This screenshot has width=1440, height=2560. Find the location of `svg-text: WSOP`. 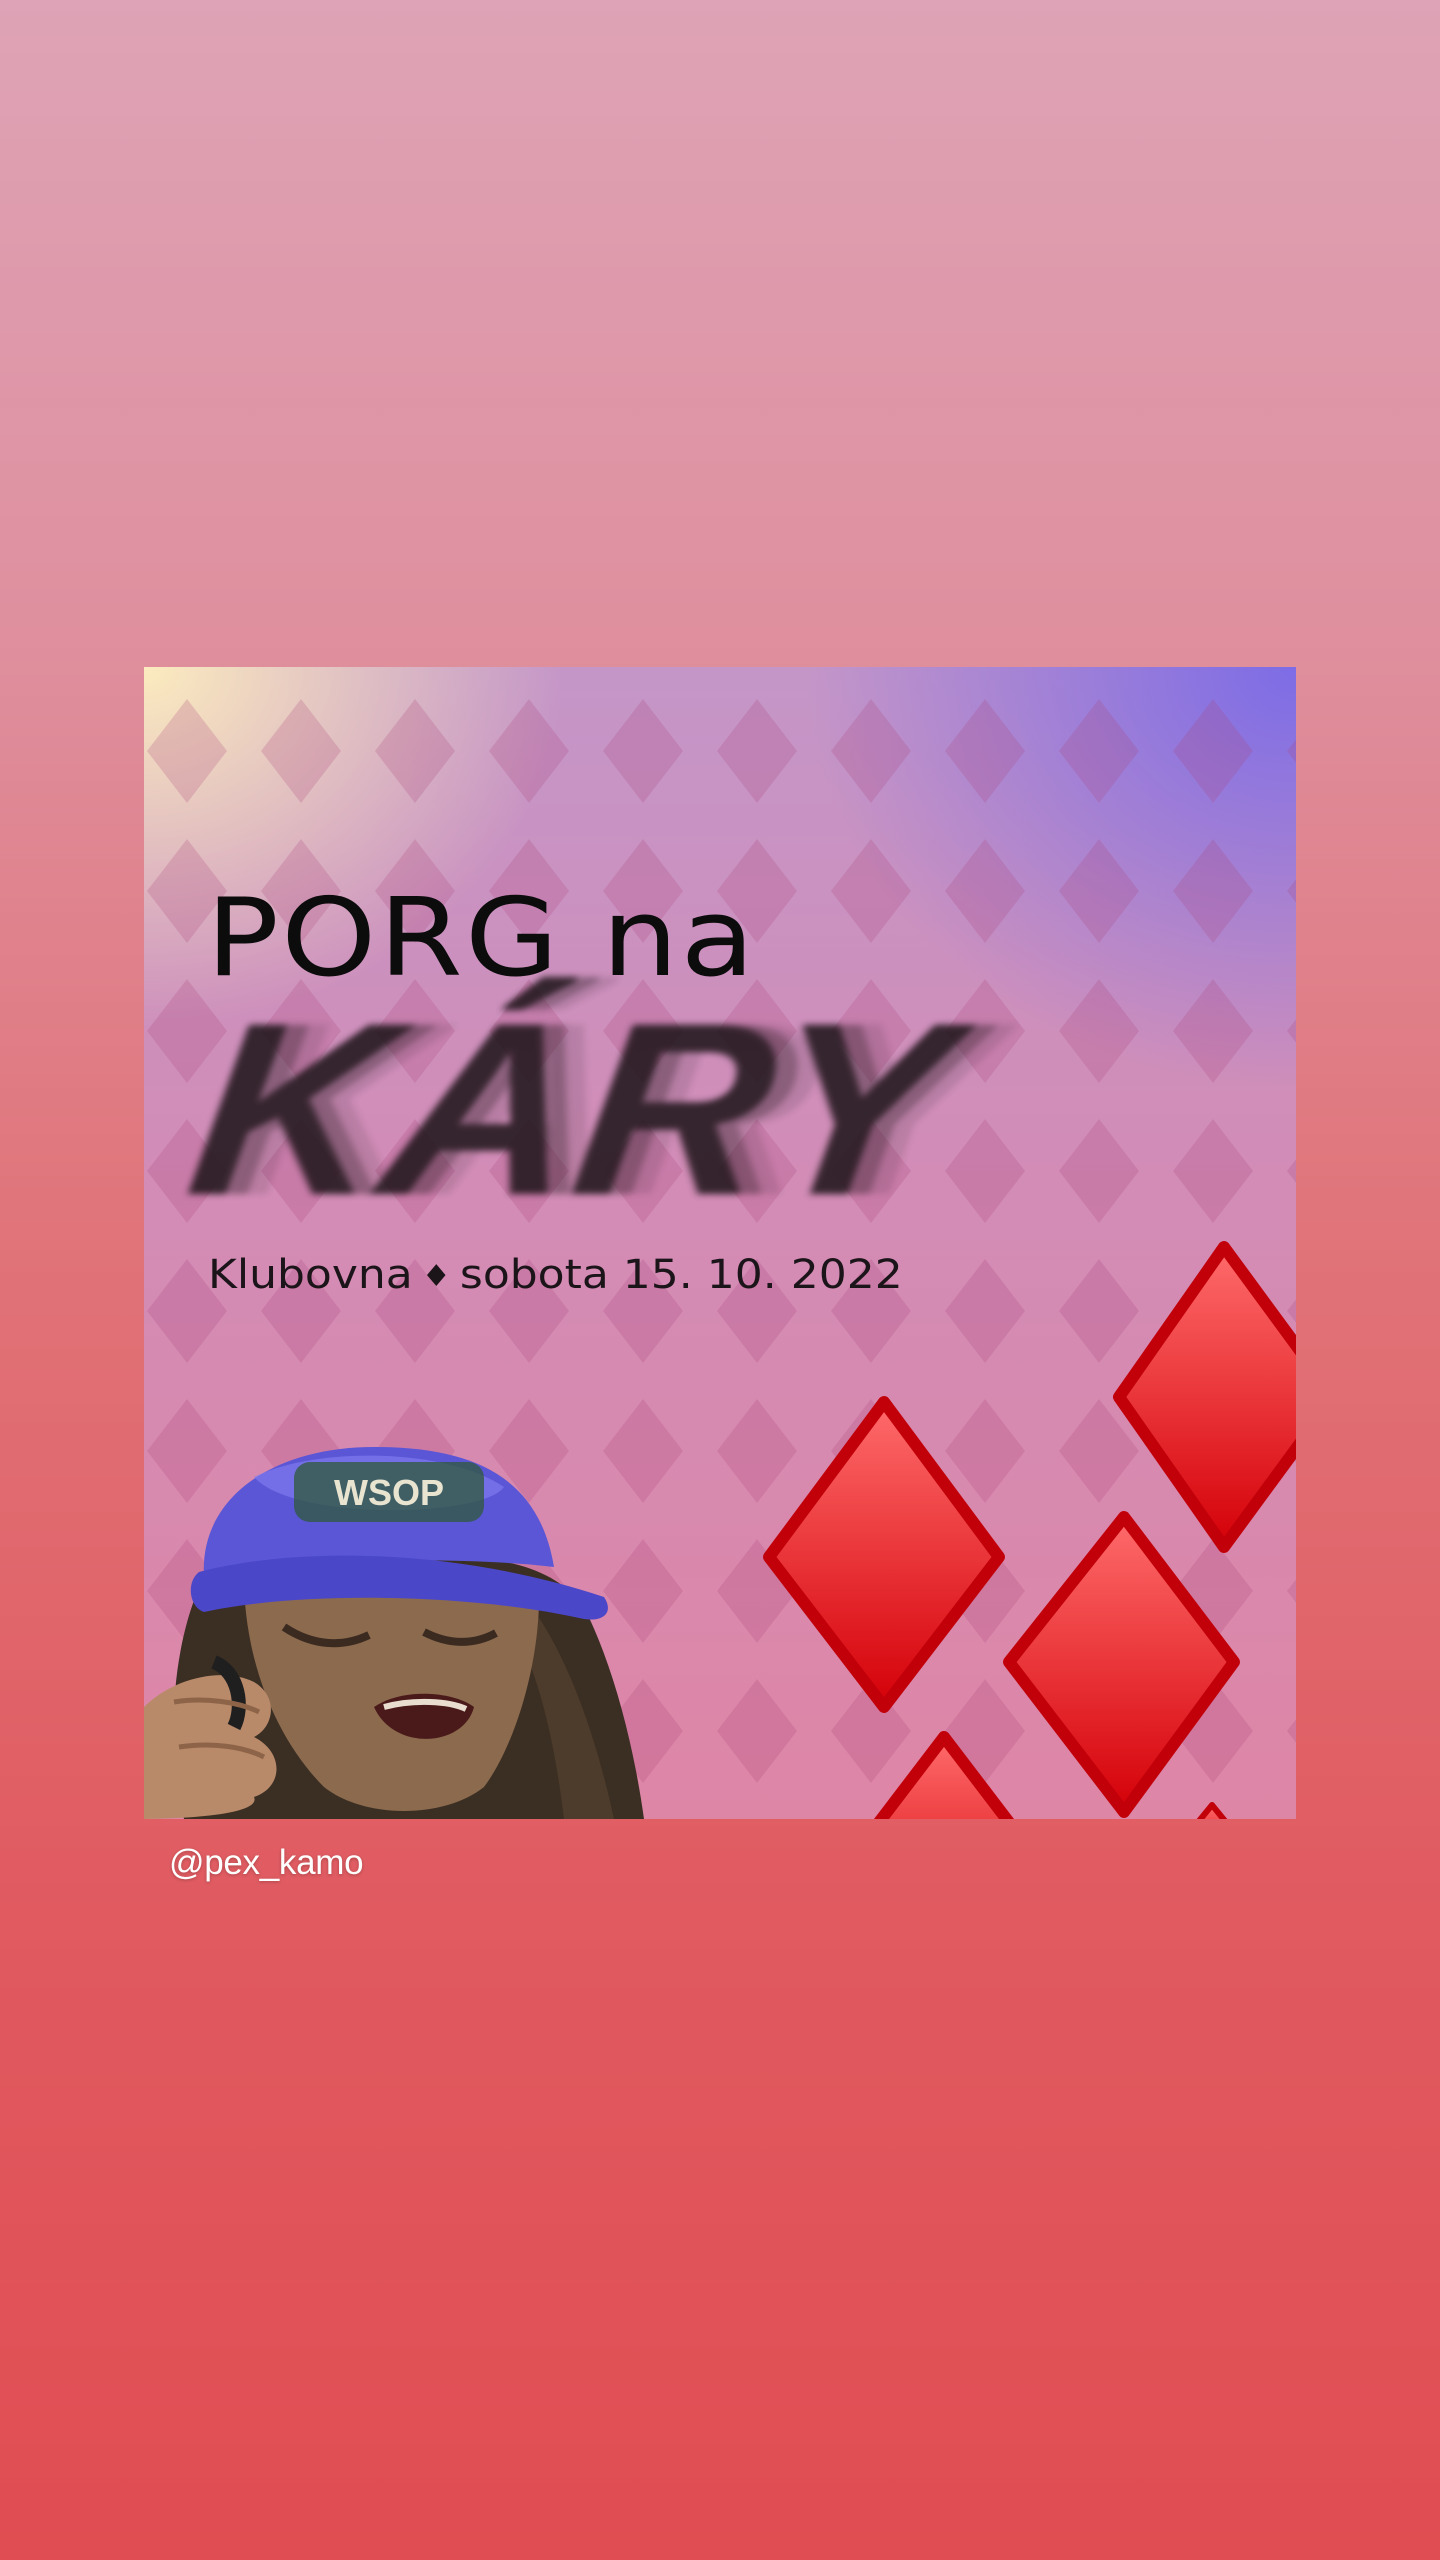

svg-text: WSOP is located at coordinates (389, 1492).